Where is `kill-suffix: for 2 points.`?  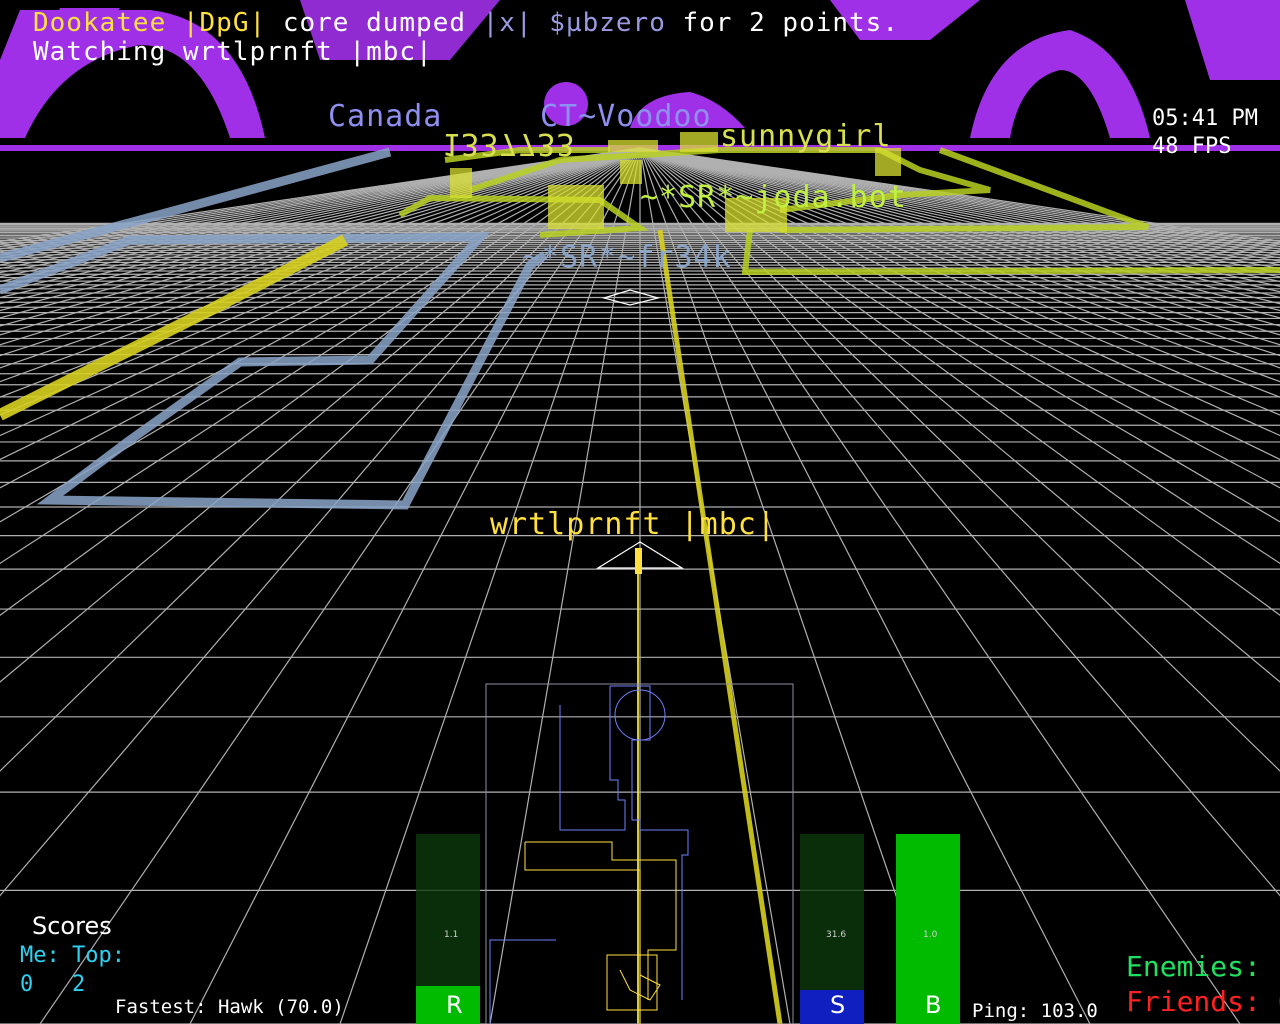
kill-suffix: for 2 points. is located at coordinates (790, 23).